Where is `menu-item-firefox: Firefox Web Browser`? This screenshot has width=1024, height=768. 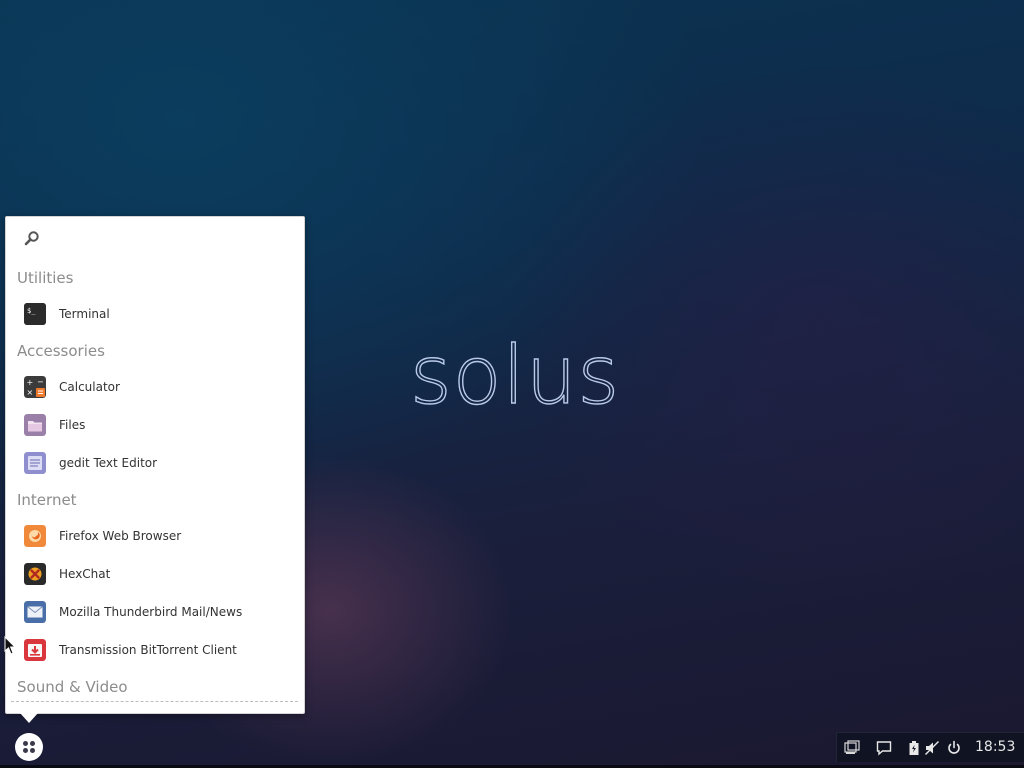 menu-item-firefox: Firefox Web Browser is located at coordinates (159, 536).